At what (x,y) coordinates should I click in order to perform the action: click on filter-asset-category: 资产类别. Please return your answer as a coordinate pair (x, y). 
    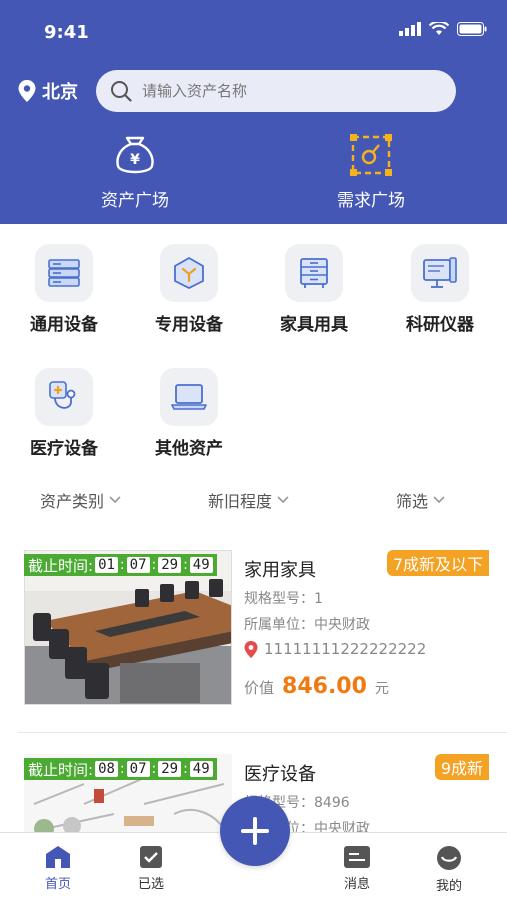
    Looking at the image, I should click on (81, 500).